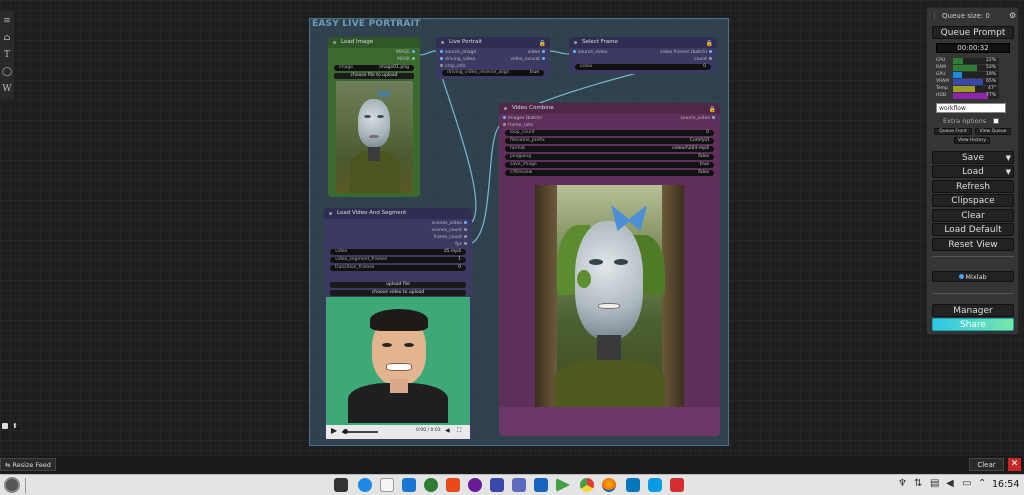 This screenshot has height=495, width=1024. I want to click on queue-prompt-button: Queue Prompt, so click(973, 32).